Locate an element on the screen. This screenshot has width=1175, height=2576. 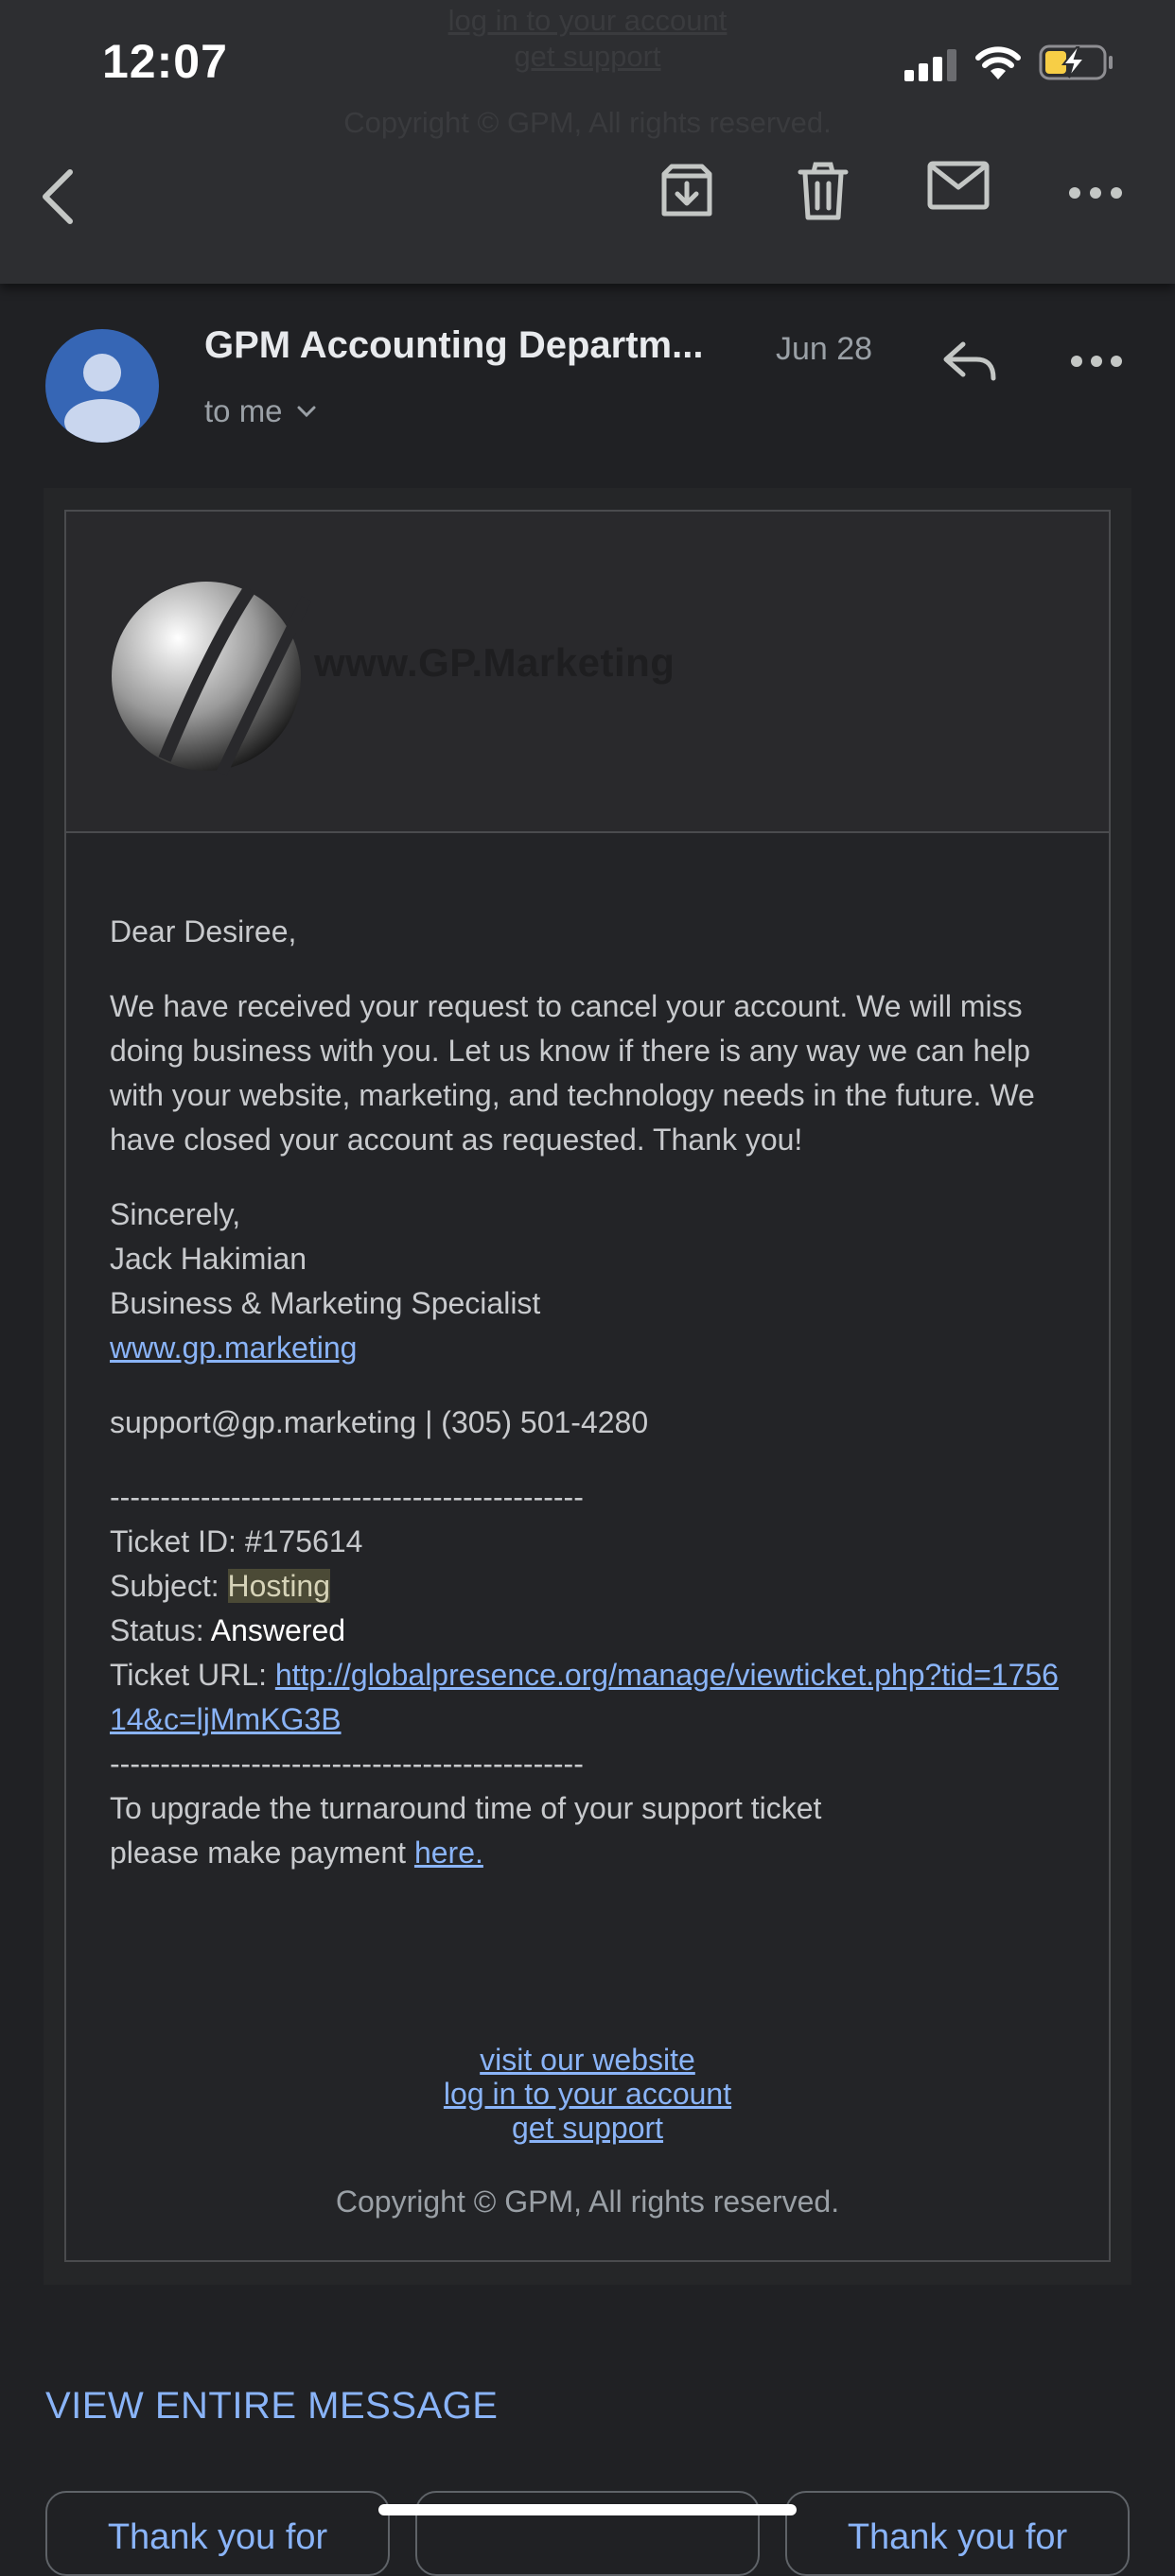
cellular-signal-icon is located at coordinates (930, 65).